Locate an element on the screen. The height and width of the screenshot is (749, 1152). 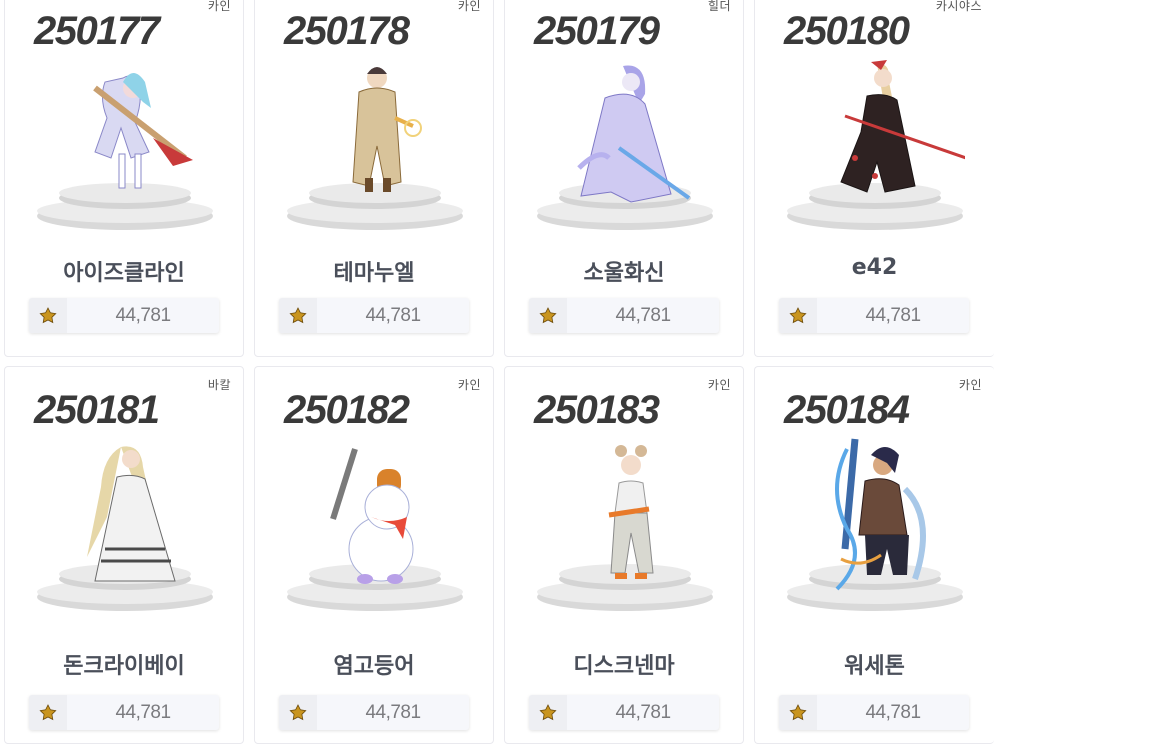
character-name: e42 is located at coordinates (874, 267).